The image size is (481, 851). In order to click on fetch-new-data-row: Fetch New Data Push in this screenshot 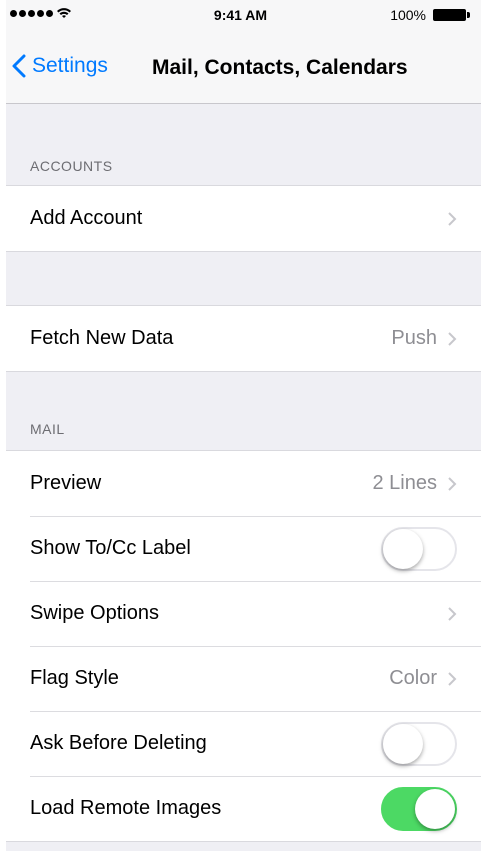, I will do `click(240, 338)`.